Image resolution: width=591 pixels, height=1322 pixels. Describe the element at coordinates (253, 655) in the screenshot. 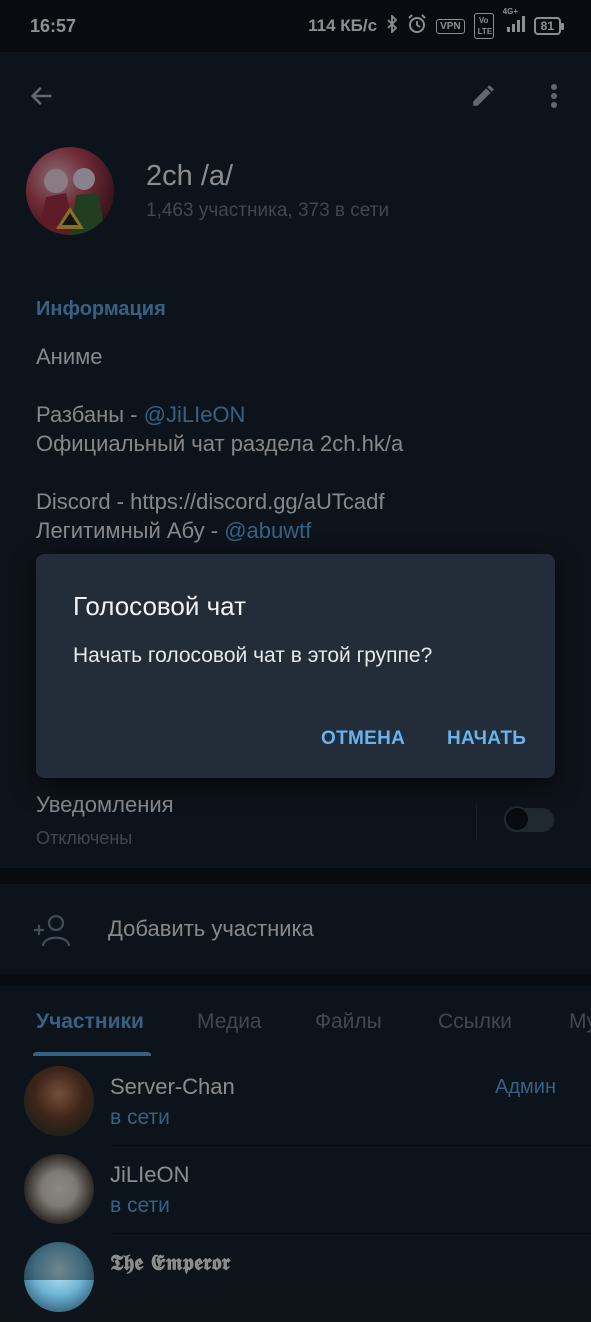

I see `dialog-message: Начать голосовой чат в этой группе?` at that location.